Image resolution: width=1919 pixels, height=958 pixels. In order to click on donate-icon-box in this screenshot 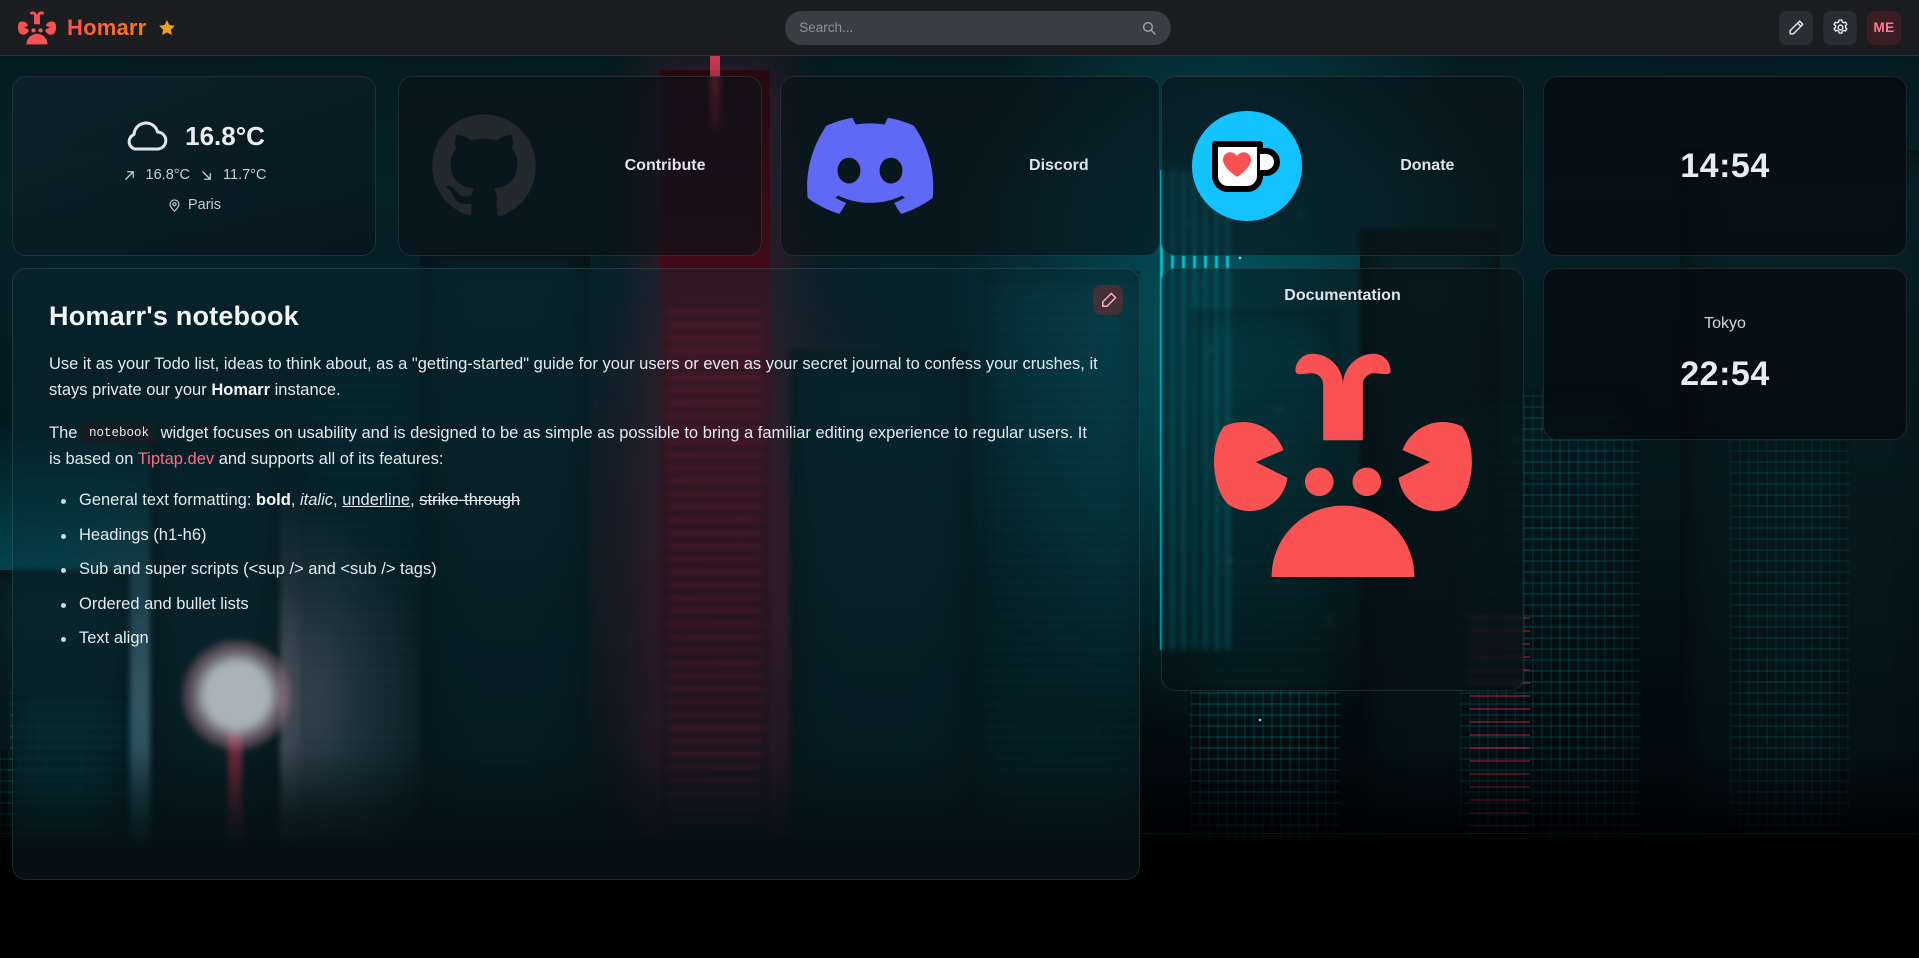, I will do `click(1247, 166)`.